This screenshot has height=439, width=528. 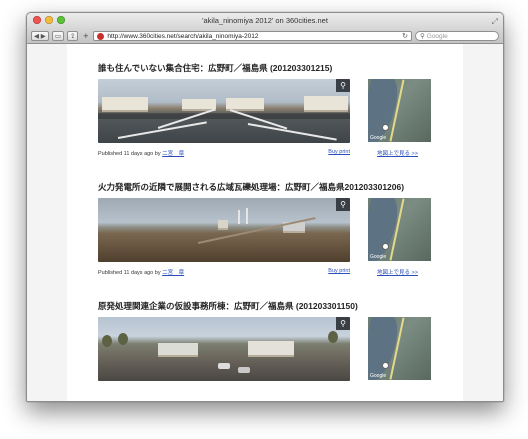 I want to click on zoom-button, so click(x=61, y=20).